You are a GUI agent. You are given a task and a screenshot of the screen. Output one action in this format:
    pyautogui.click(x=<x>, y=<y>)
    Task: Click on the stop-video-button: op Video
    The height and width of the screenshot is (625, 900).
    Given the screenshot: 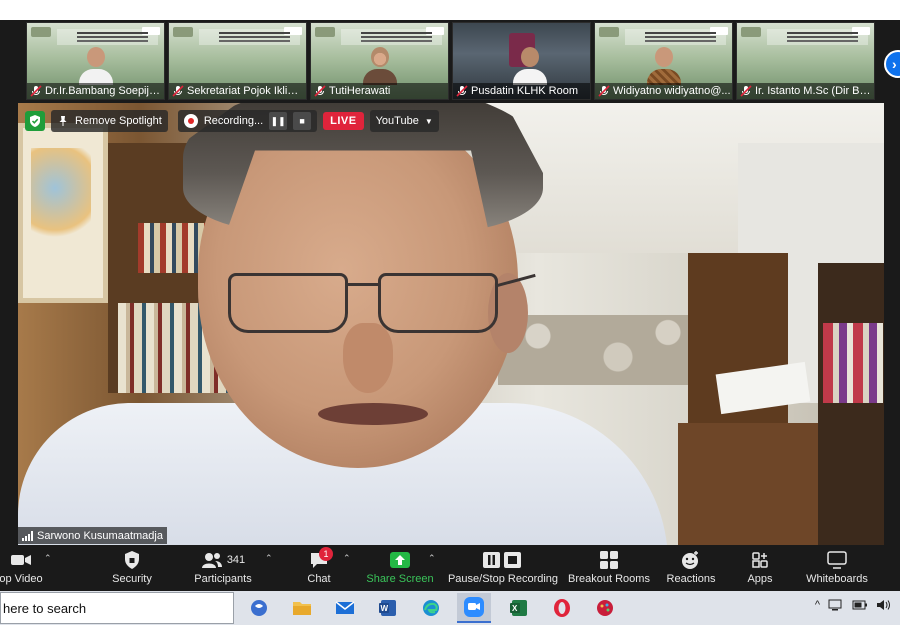 What is the action you would take?
    pyautogui.click(x=21, y=568)
    